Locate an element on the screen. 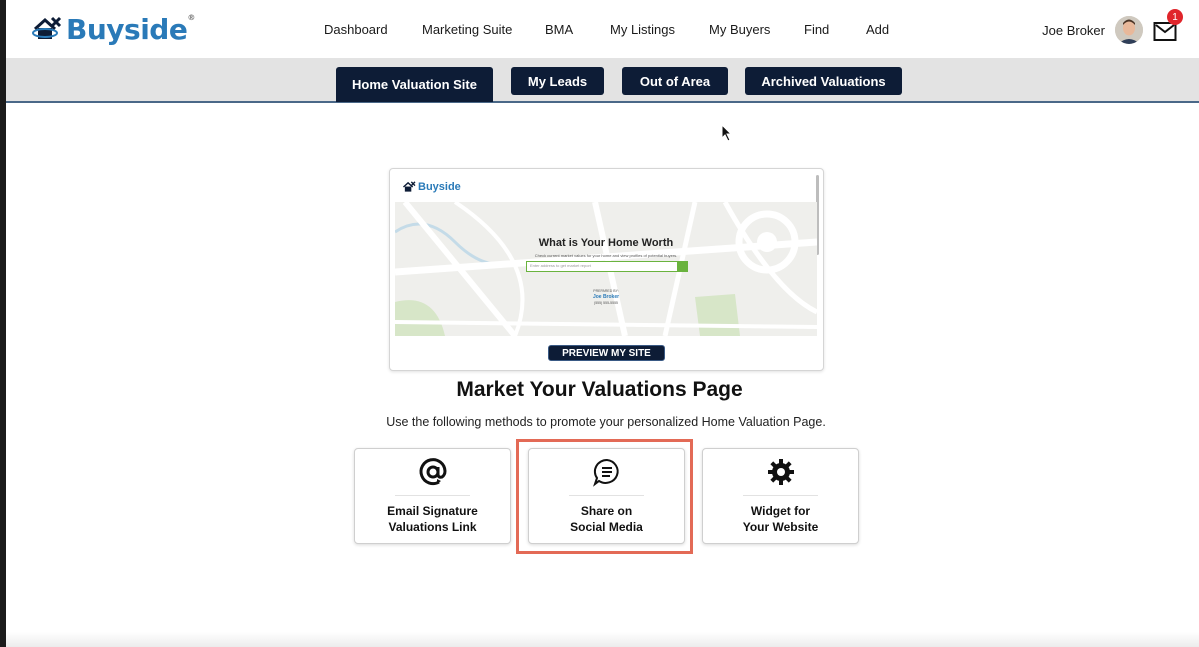  user-photo-icon is located at coordinates (1129, 30).